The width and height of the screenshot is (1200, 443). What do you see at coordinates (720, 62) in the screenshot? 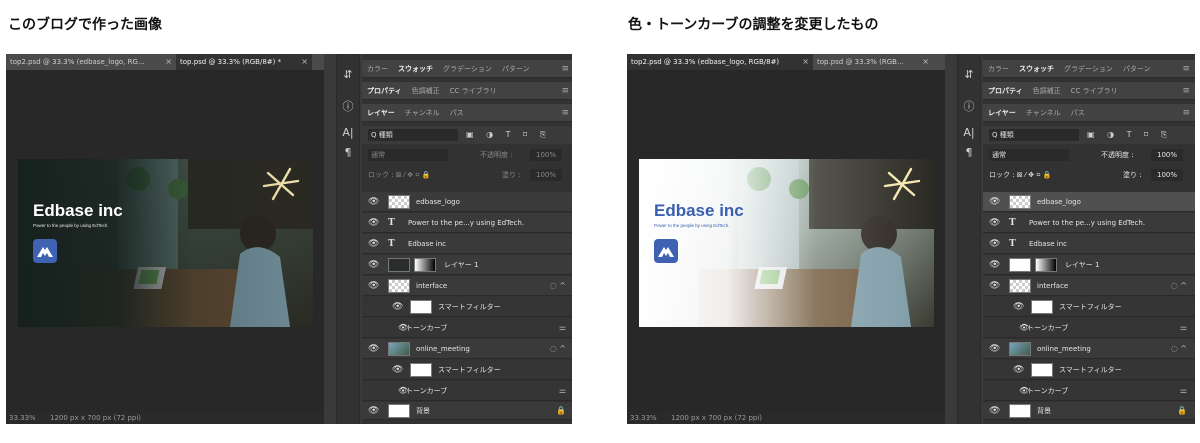
I see `document-tab-active: top2.psd @ 33.3% (edbase_logo, RGB/8#) ×` at bounding box center [720, 62].